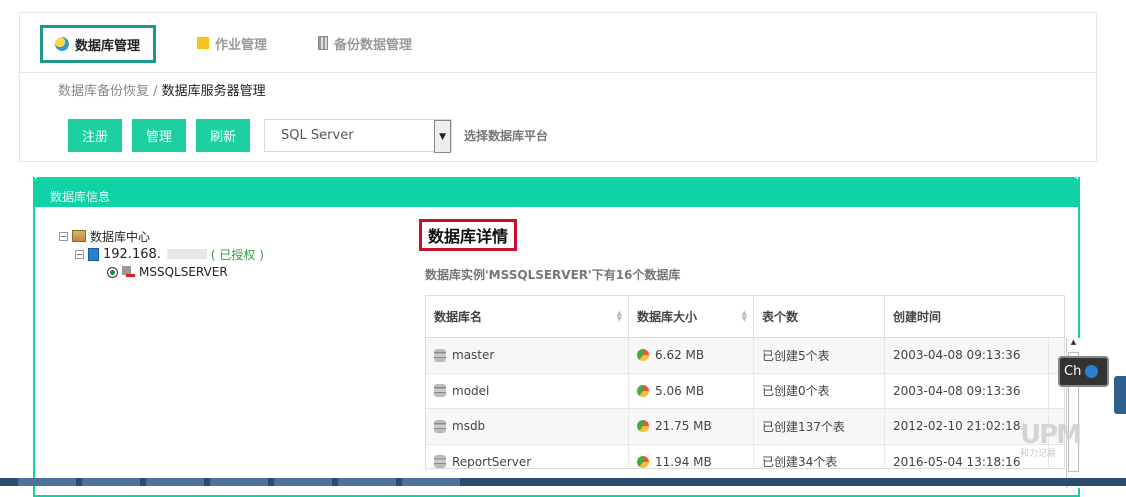 The image size is (1126, 497). Describe the element at coordinates (468, 235) in the screenshot. I see `detail-title: 数据库详情` at that location.